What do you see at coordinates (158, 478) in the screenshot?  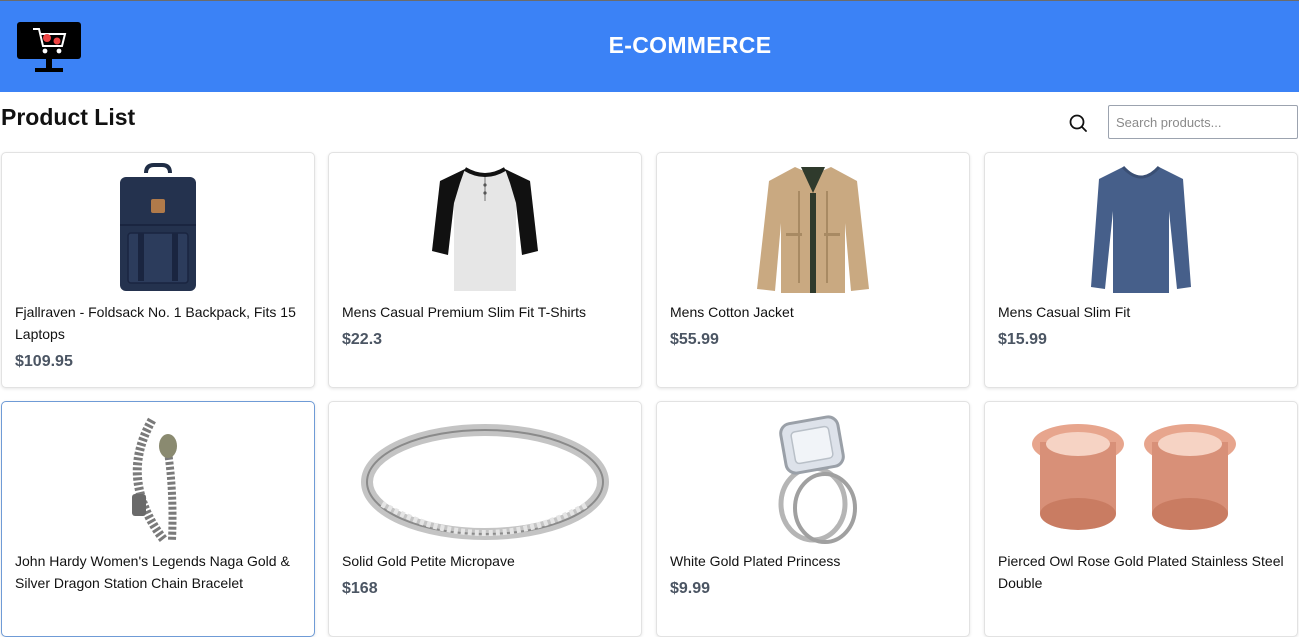 I see `dragon-bracelet-image` at bounding box center [158, 478].